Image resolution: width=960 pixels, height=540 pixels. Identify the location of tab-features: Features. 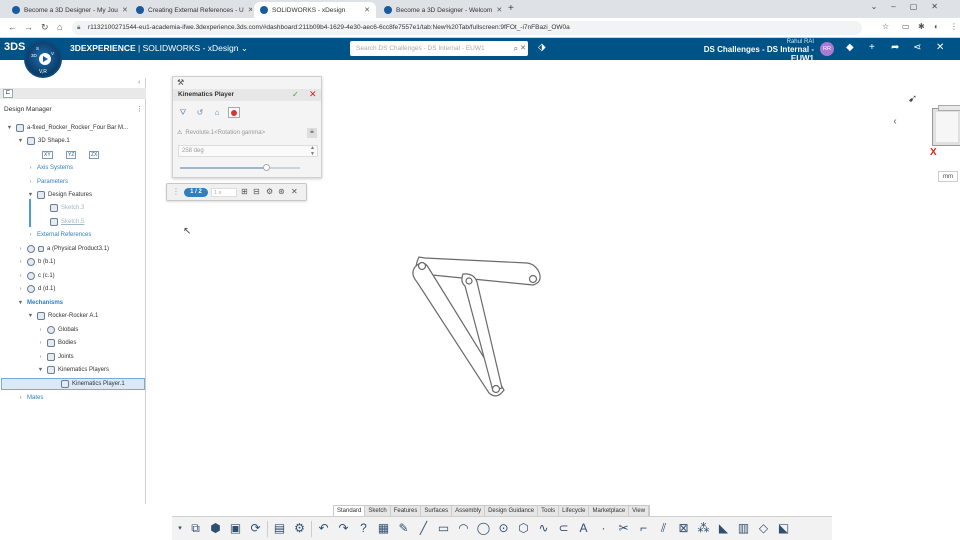
(406, 511).